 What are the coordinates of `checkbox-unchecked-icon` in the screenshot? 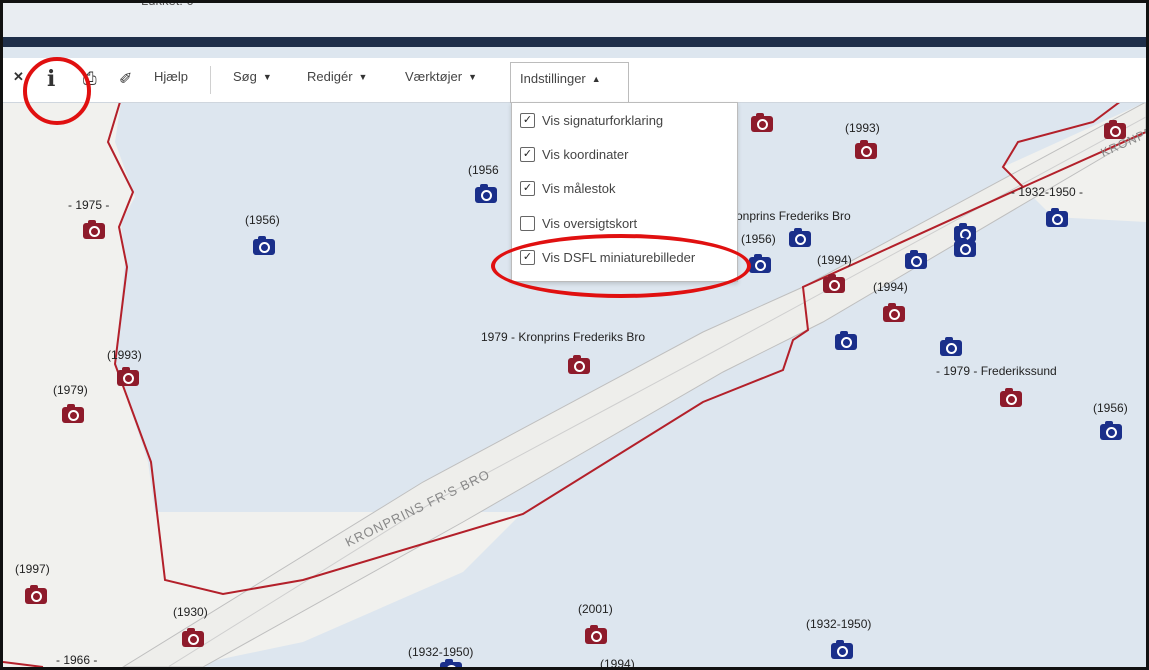 It's located at (527, 223).